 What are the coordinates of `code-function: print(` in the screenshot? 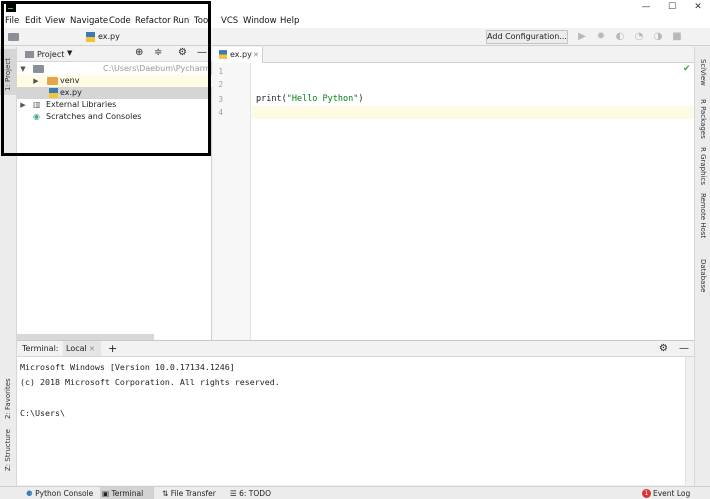 It's located at (271, 99).